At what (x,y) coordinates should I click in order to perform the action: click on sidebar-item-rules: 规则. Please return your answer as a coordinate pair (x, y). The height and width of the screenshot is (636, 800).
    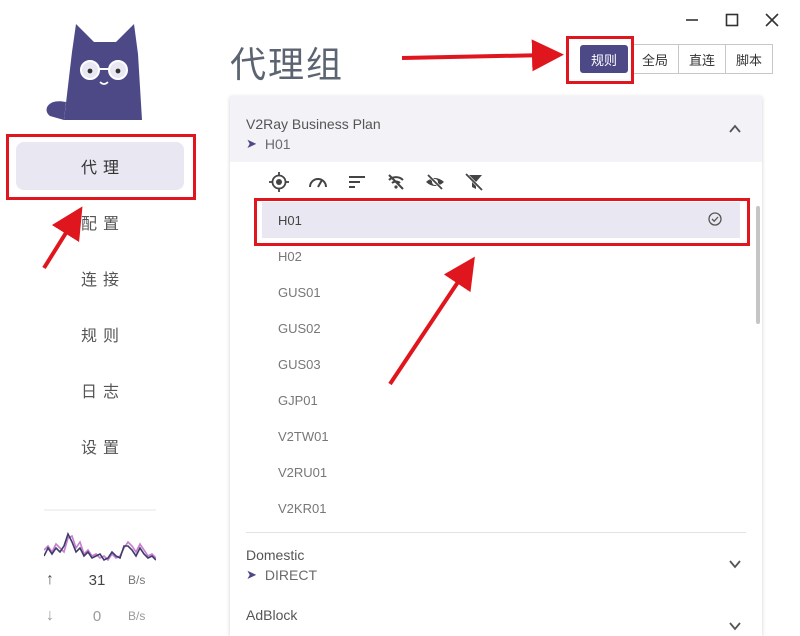
    Looking at the image, I should click on (100, 334).